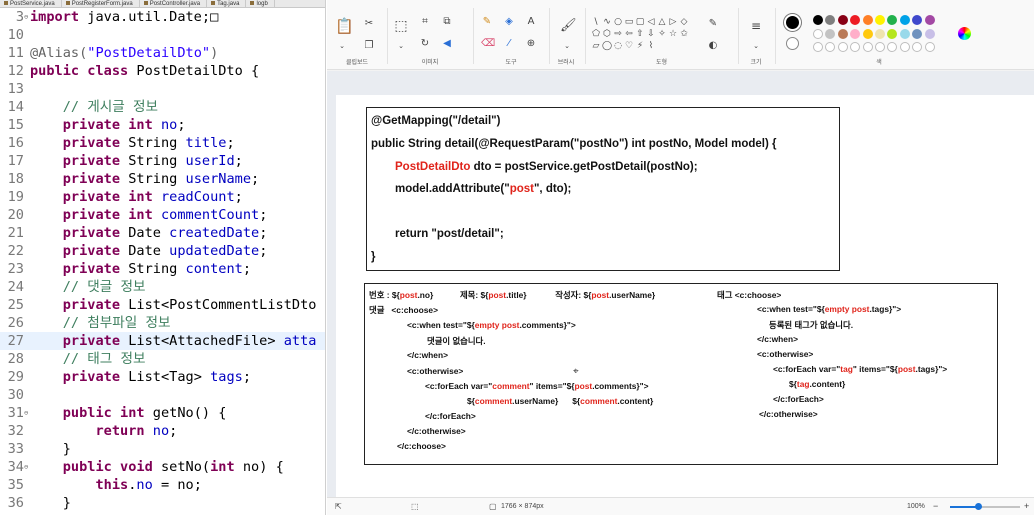  Describe the element at coordinates (162, 233) in the screenshot. I see `code-line: 21 private Date createdDate;` at that location.